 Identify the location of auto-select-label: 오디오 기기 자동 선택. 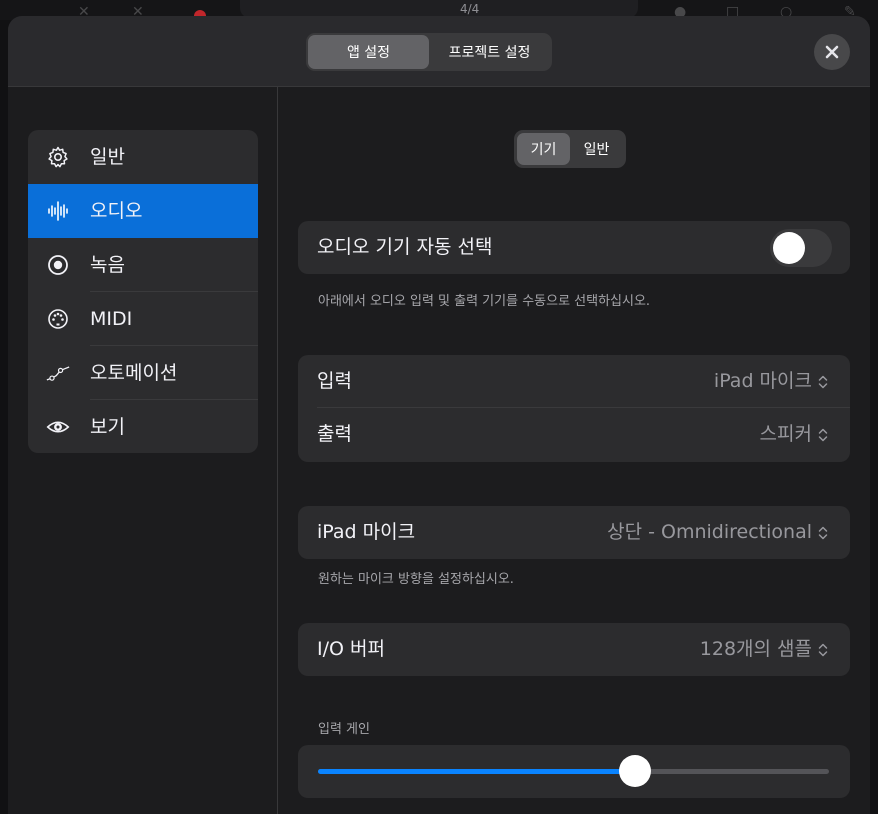
(405, 247).